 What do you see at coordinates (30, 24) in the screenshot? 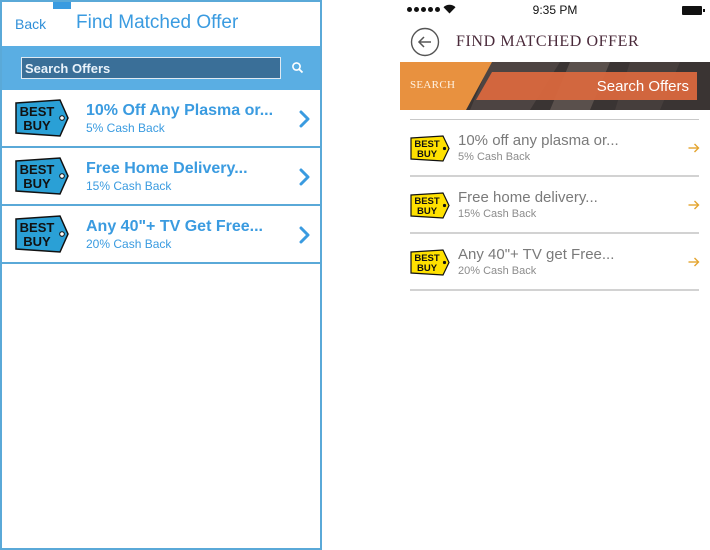
I see `back-button: Back` at bounding box center [30, 24].